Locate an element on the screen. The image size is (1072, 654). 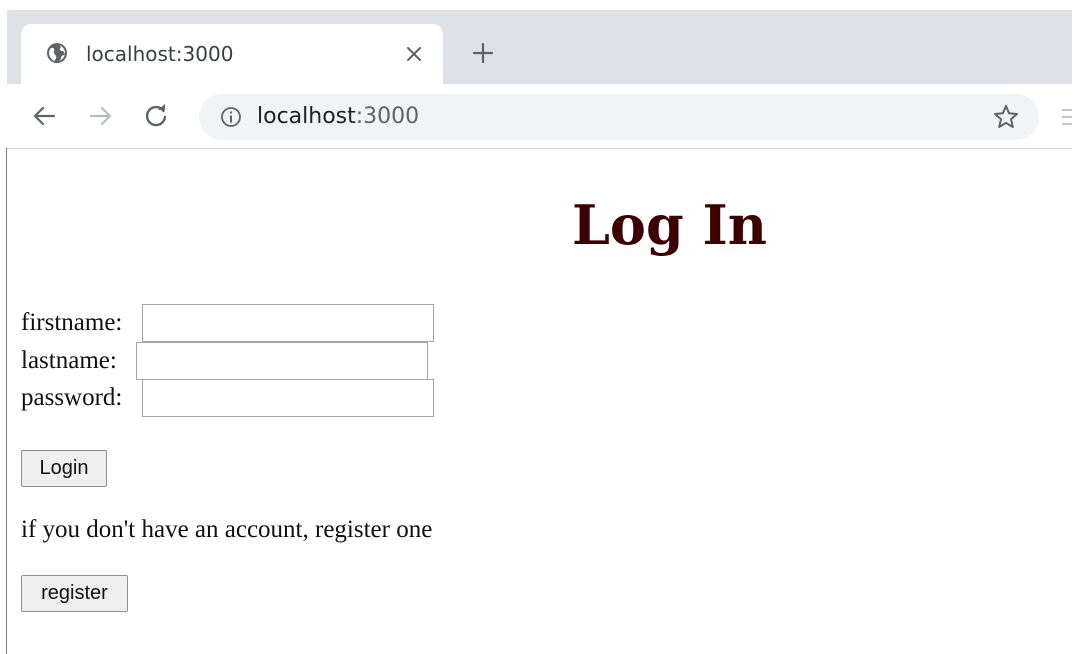
password-label: password: is located at coordinates (72, 397).